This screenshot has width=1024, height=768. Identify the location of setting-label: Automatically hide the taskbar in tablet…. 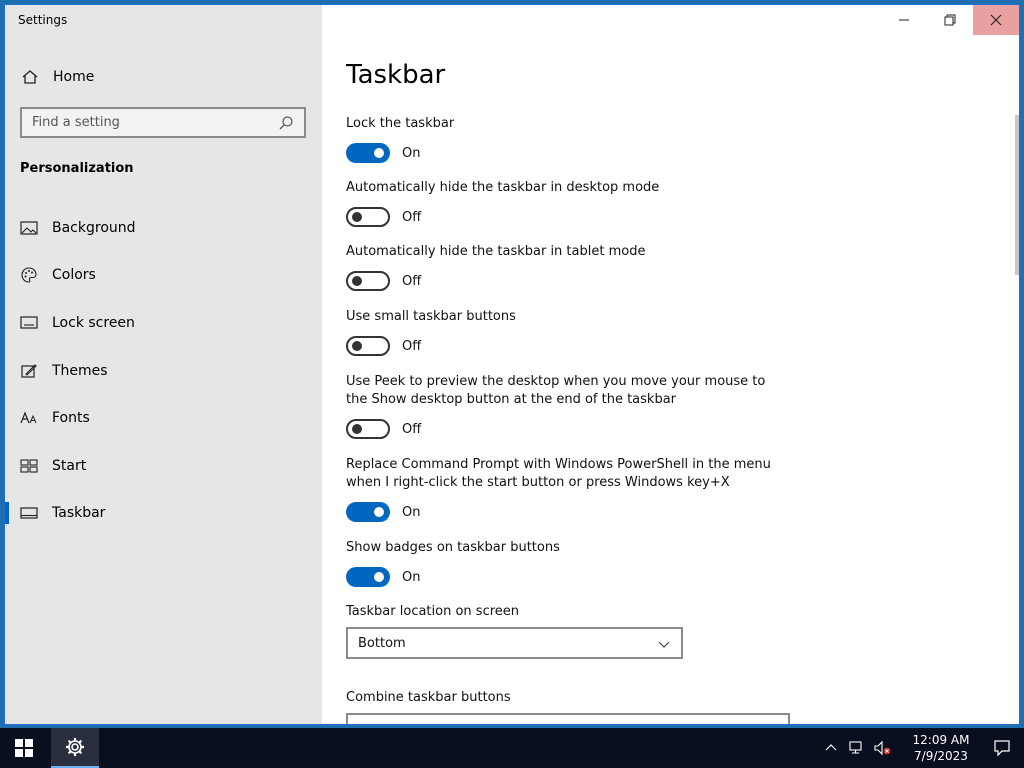
(496, 251).